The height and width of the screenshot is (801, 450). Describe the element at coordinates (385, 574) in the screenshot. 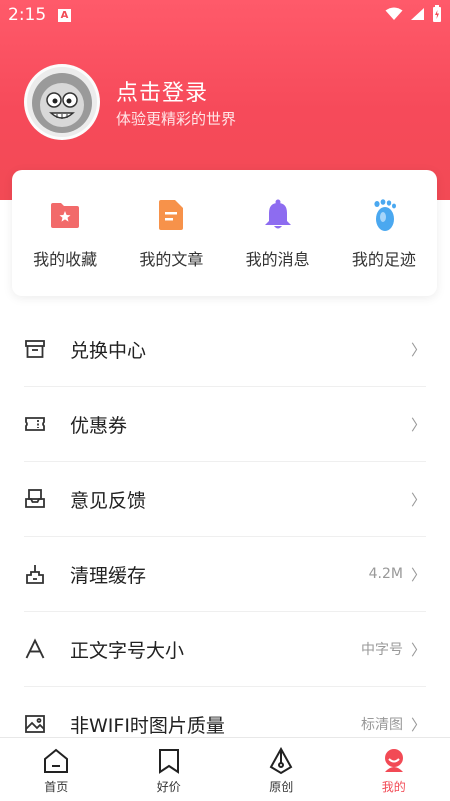

I see `menu-item-value: 4.2M` at that location.